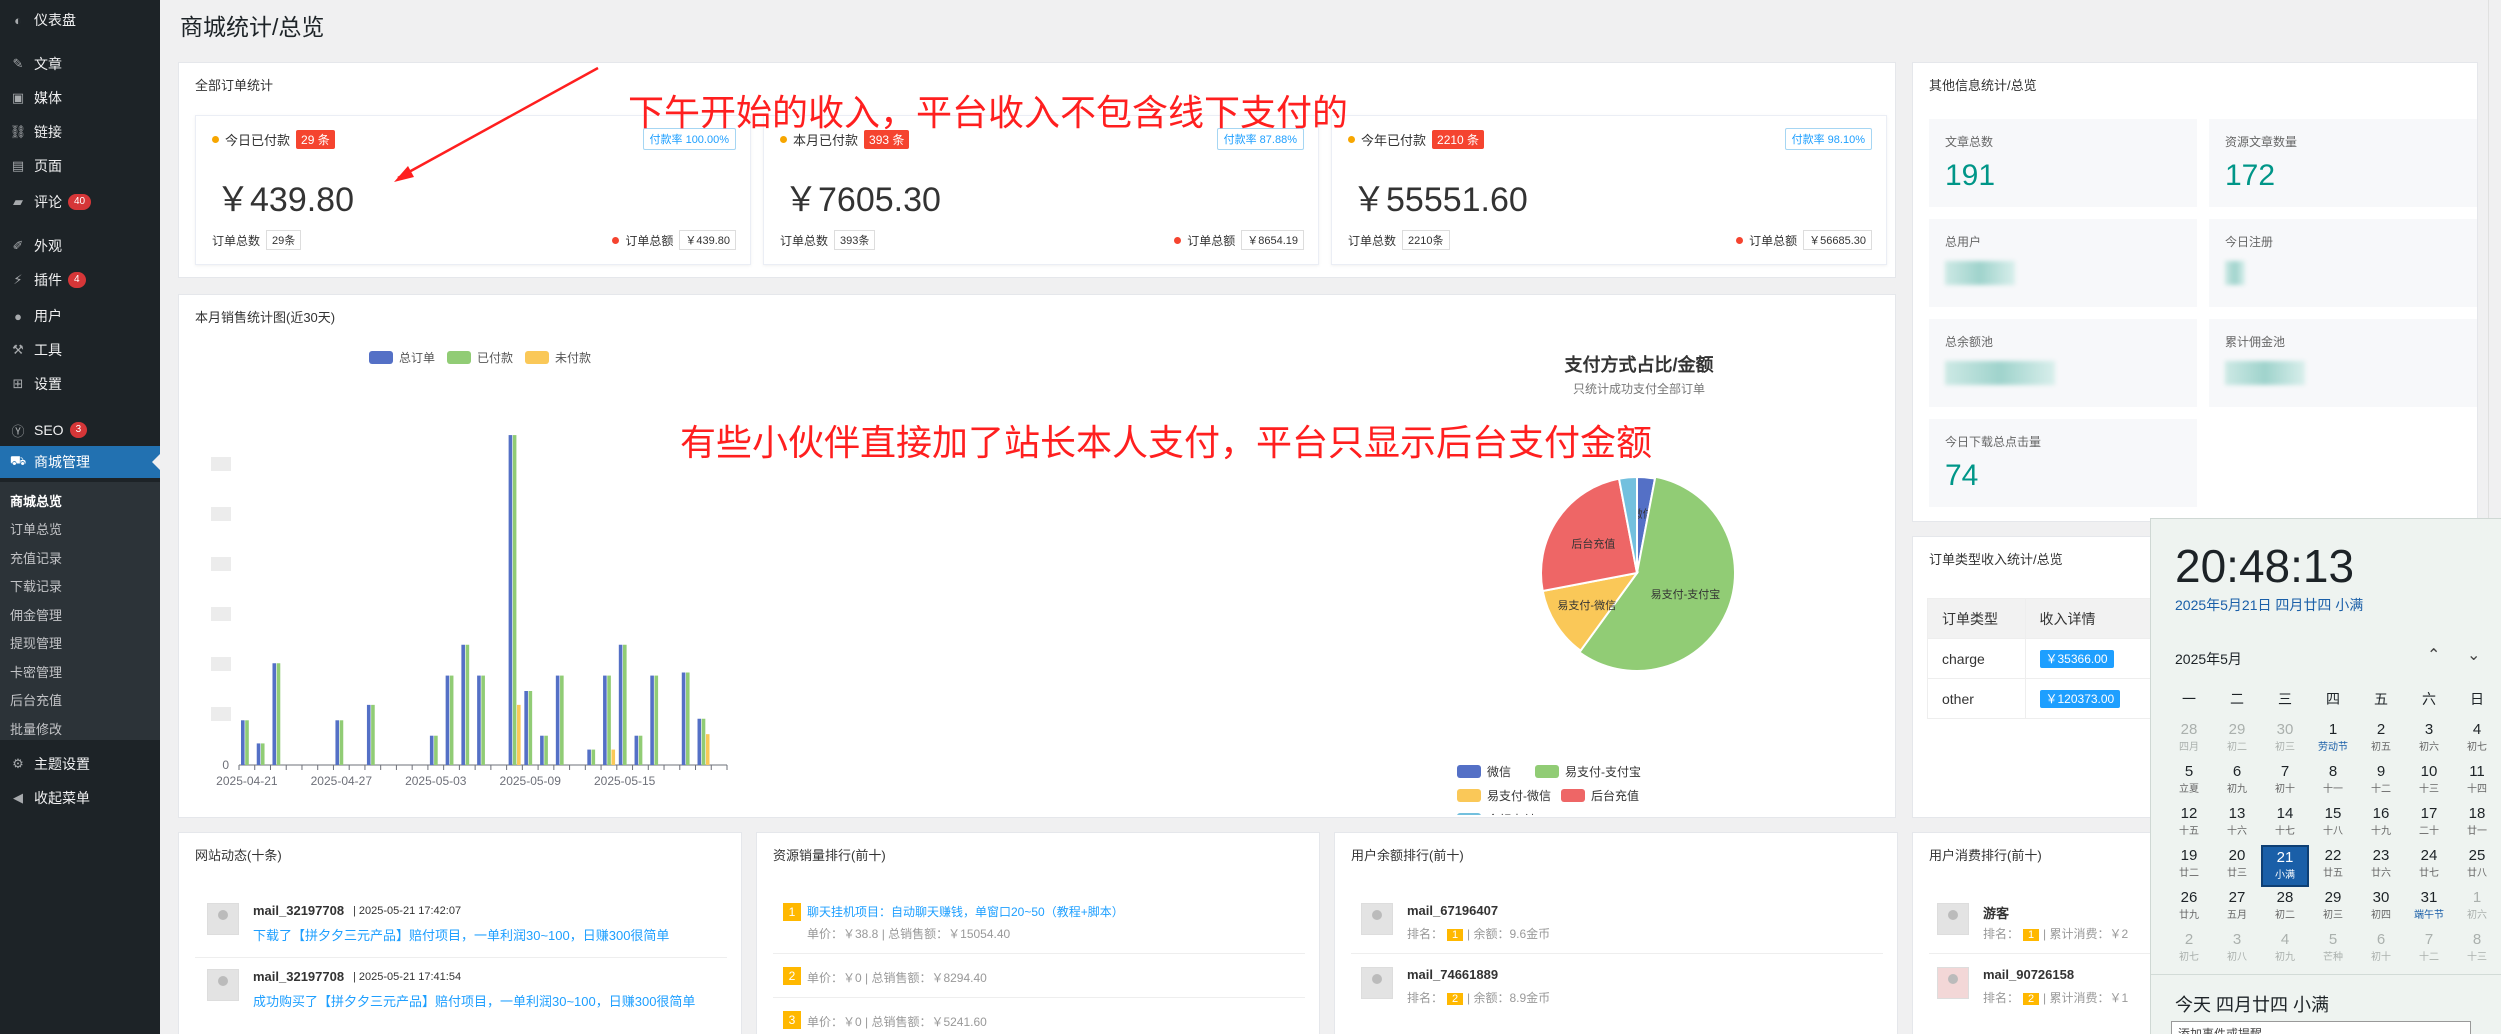  What do you see at coordinates (2381, 740) in the screenshot?
I see `calendar-day: 2 初五` at bounding box center [2381, 740].